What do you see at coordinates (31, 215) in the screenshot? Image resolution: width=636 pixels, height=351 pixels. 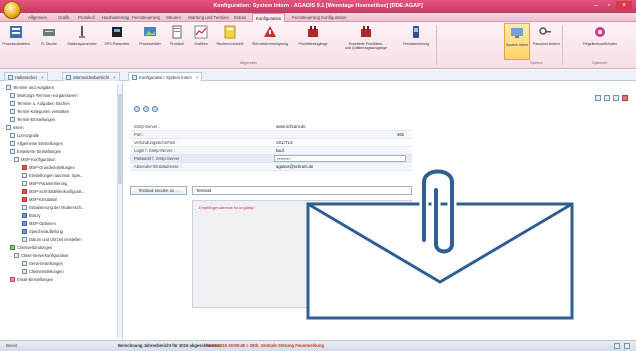 I see `tree-item: Bonzy` at bounding box center [31, 215].